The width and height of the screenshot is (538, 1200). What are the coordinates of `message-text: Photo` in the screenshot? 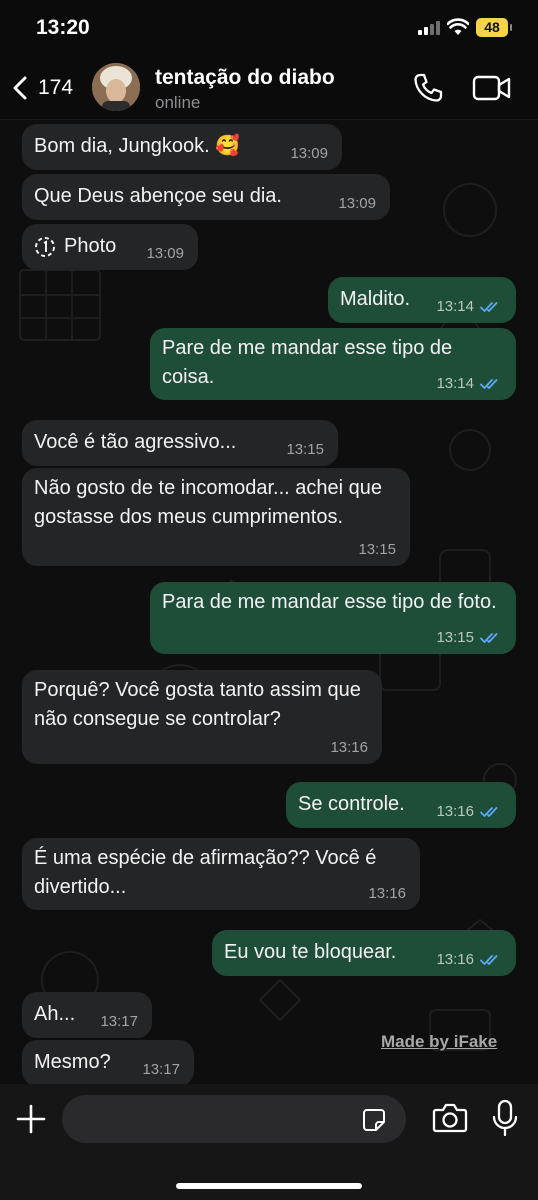 It's located at (90, 246).